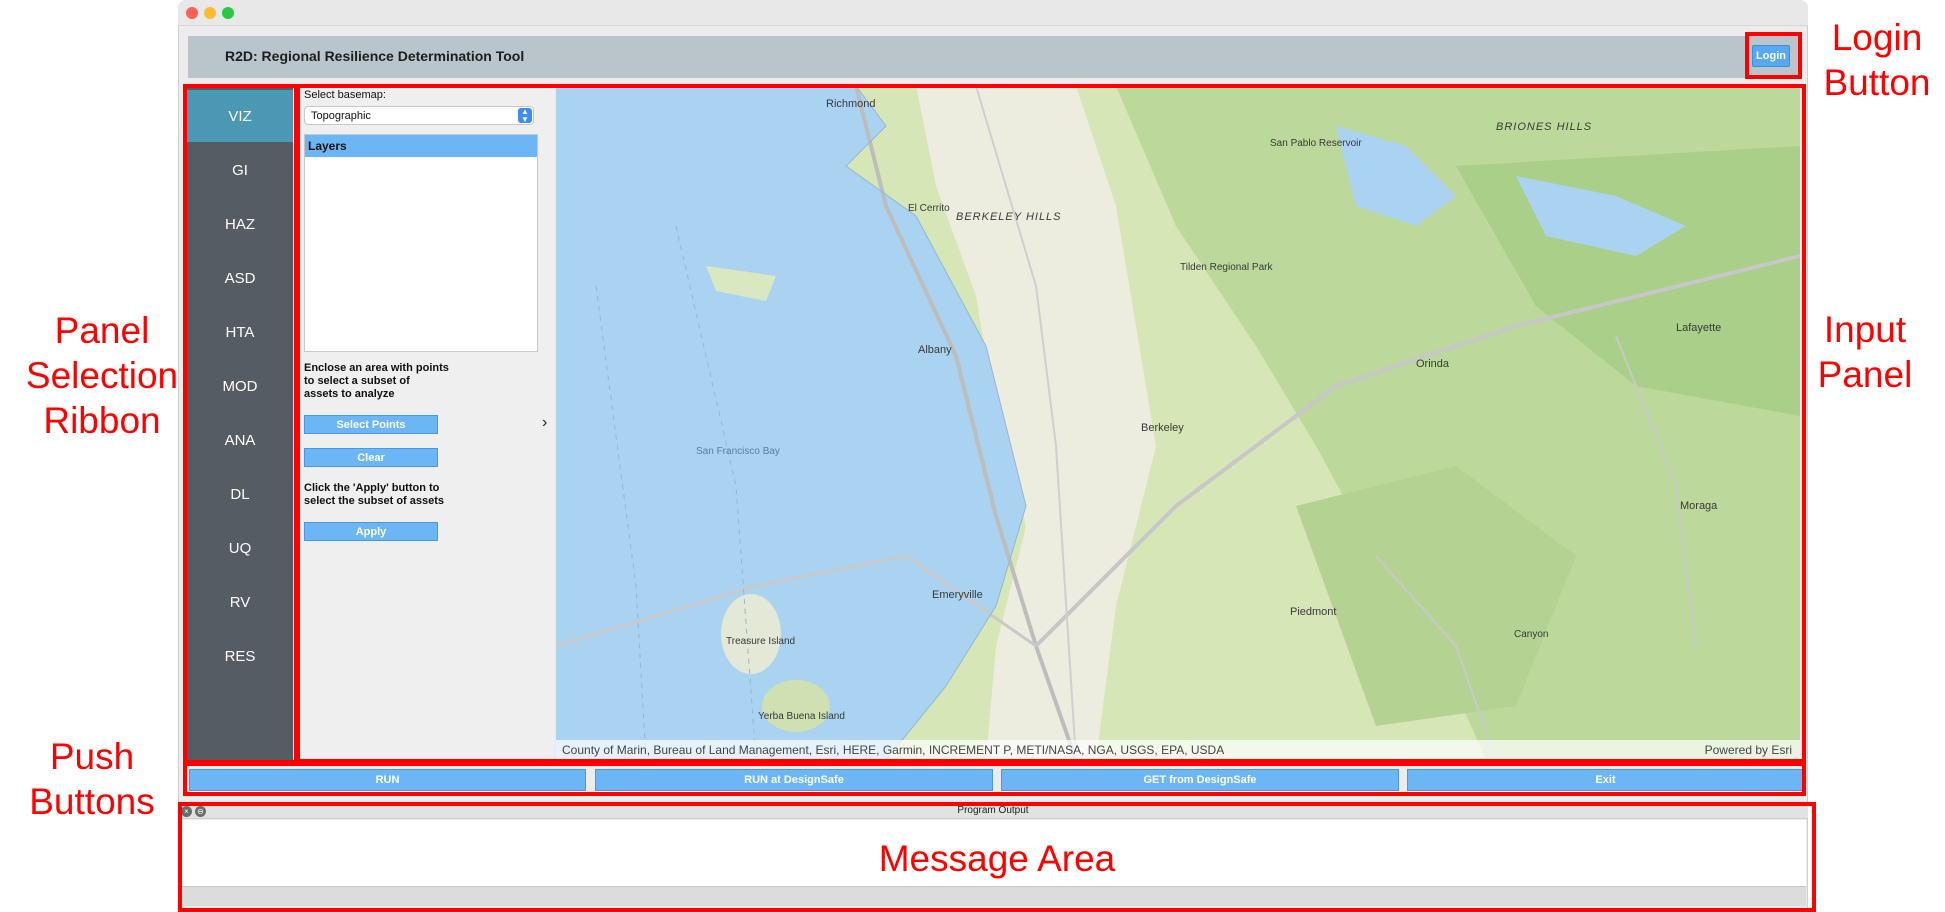  Describe the element at coordinates (1773, 55) in the screenshot. I see `annotation-box-login` at that location.